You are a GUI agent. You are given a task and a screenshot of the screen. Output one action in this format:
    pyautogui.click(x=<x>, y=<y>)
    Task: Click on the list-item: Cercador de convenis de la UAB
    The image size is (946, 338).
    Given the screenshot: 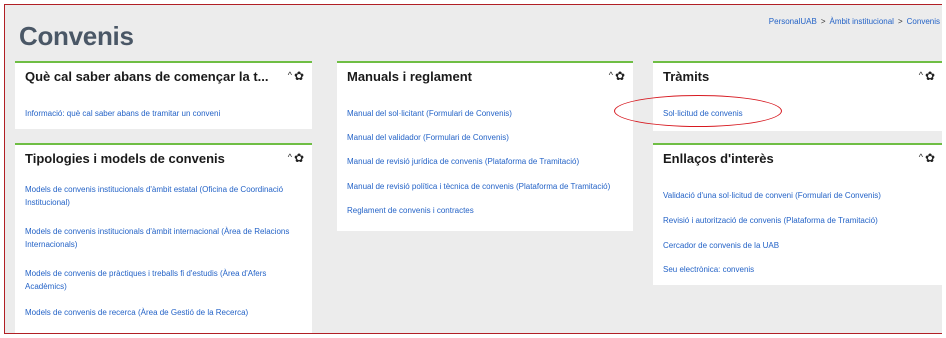 What is the action you would take?
    pyautogui.click(x=799, y=245)
    